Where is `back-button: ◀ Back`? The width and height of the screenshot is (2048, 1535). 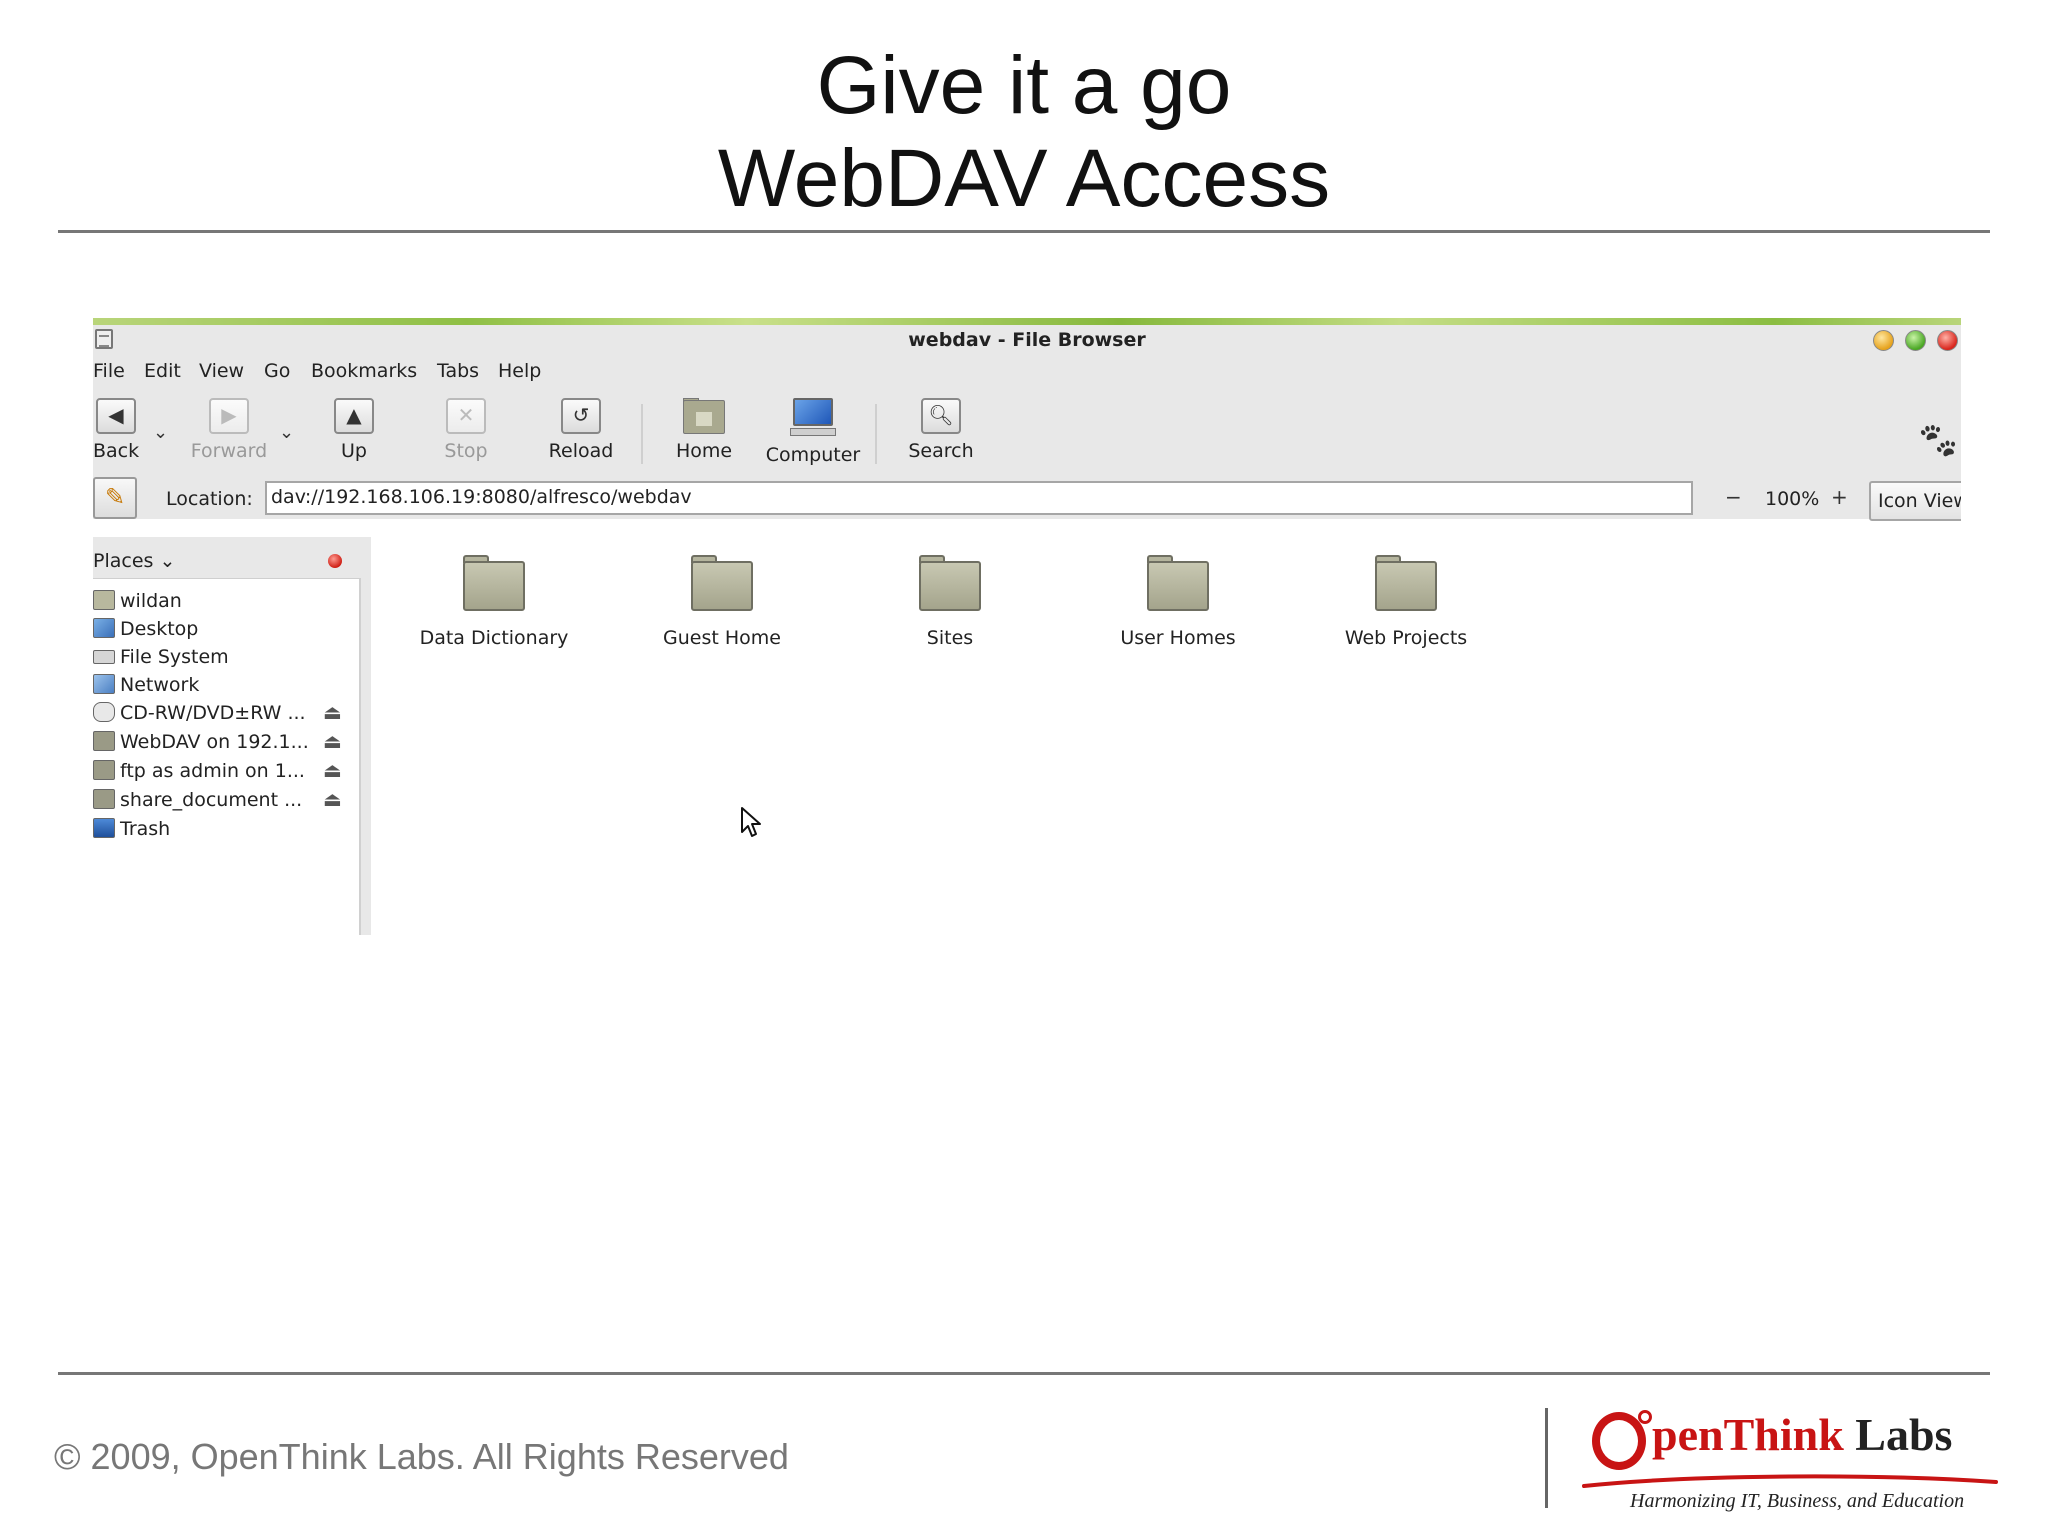 back-button: ◀ Back is located at coordinates (116, 433).